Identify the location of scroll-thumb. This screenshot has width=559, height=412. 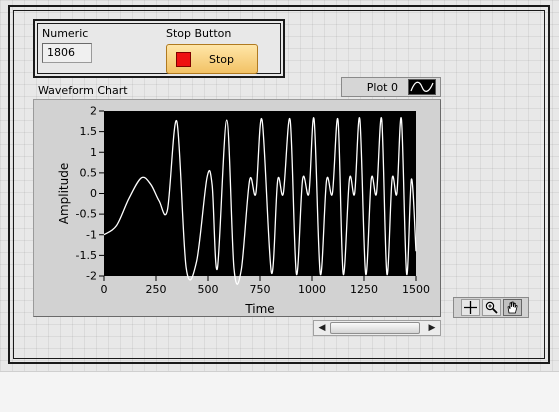
(375, 328).